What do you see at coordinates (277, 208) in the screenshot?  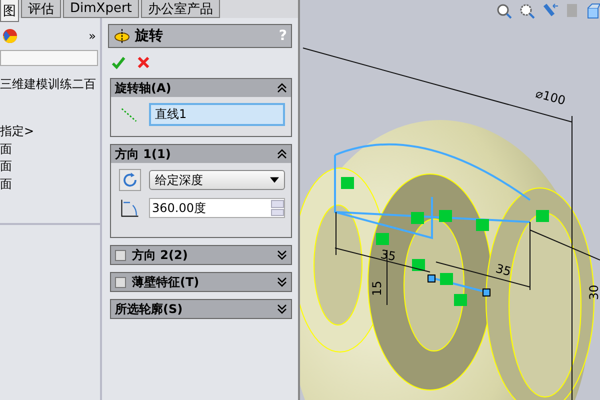 I see `spin-buttons` at bounding box center [277, 208].